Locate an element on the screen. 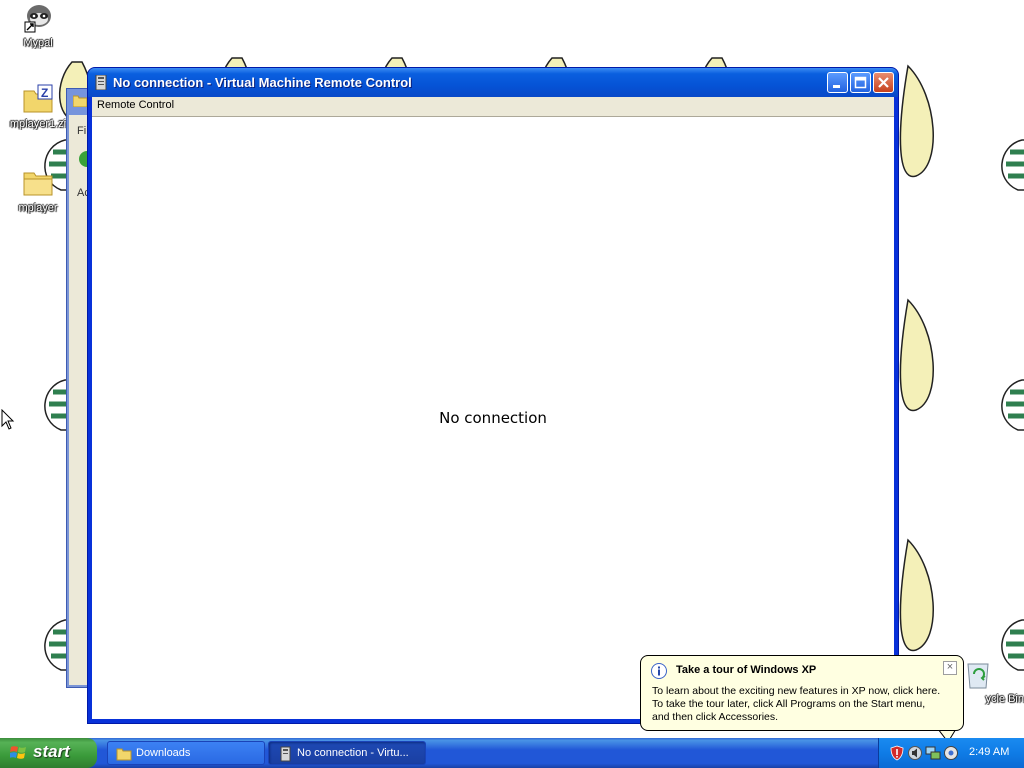  desktop-icon-mplayer: mplayer is located at coordinates (38, 190).